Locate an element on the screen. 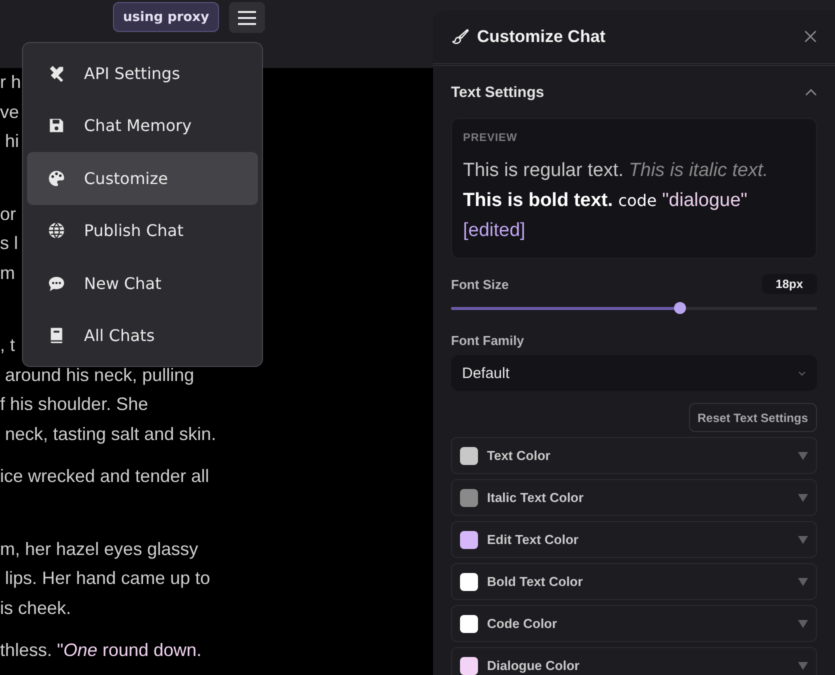 Image resolution: width=835 pixels, height=675 pixels. chat-text-line: around his neck, pulling is located at coordinates (99, 375).